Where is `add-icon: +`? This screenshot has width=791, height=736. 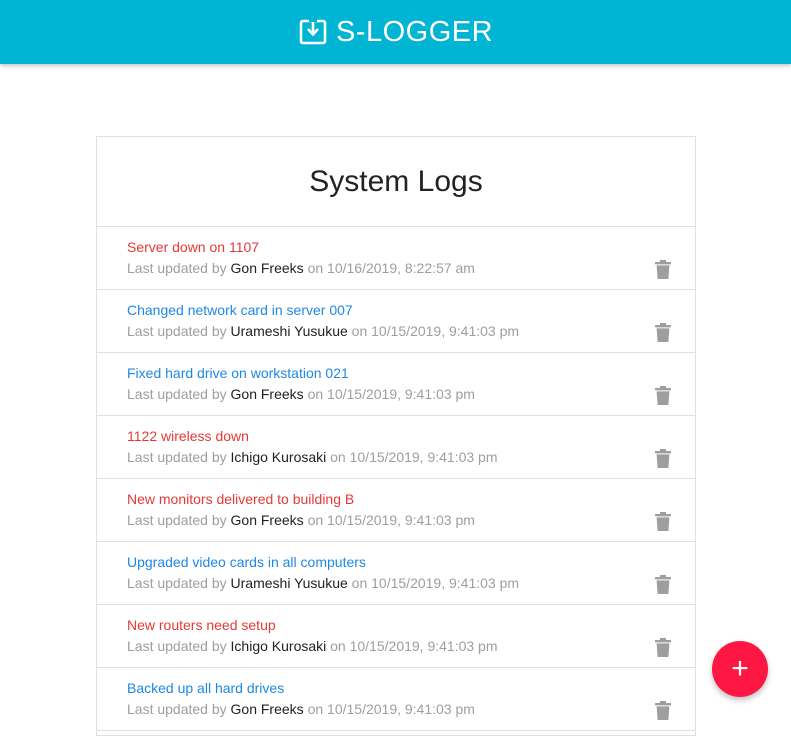 add-icon: + is located at coordinates (740, 668).